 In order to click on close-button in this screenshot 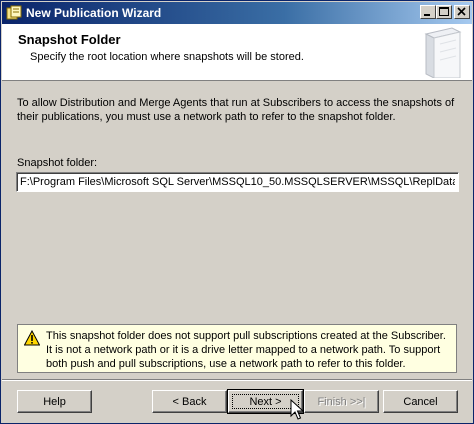, I will do `click(462, 12)`.